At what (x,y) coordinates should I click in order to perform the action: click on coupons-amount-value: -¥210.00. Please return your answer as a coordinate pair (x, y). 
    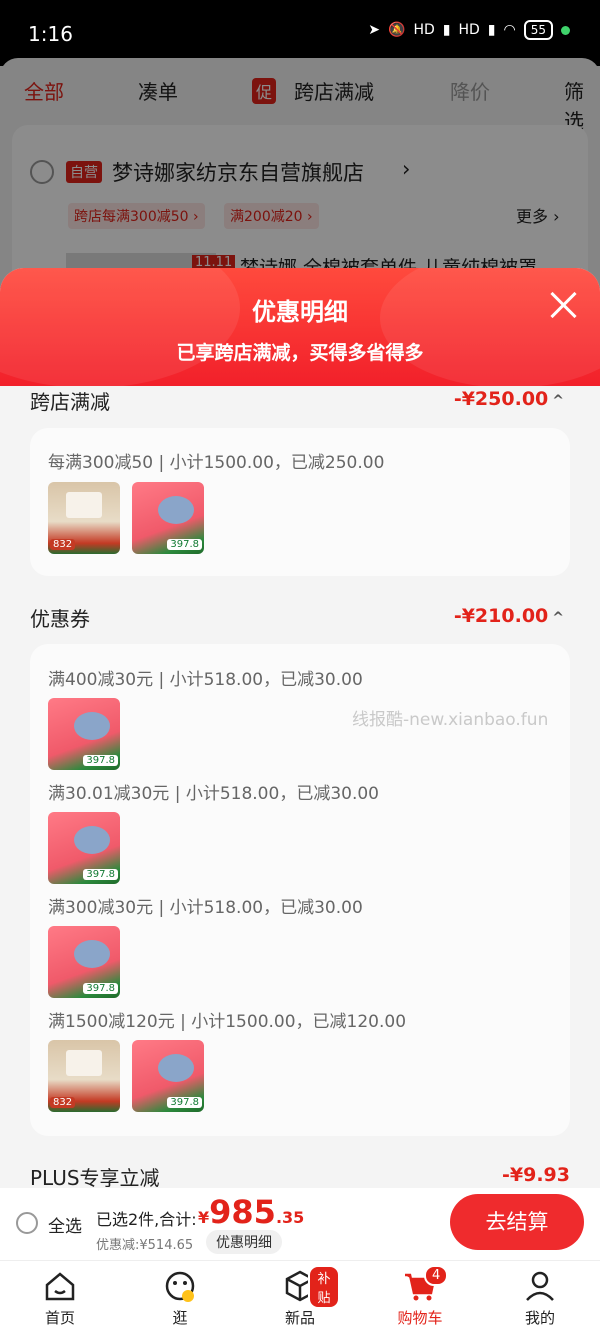
    Looking at the image, I should click on (501, 616).